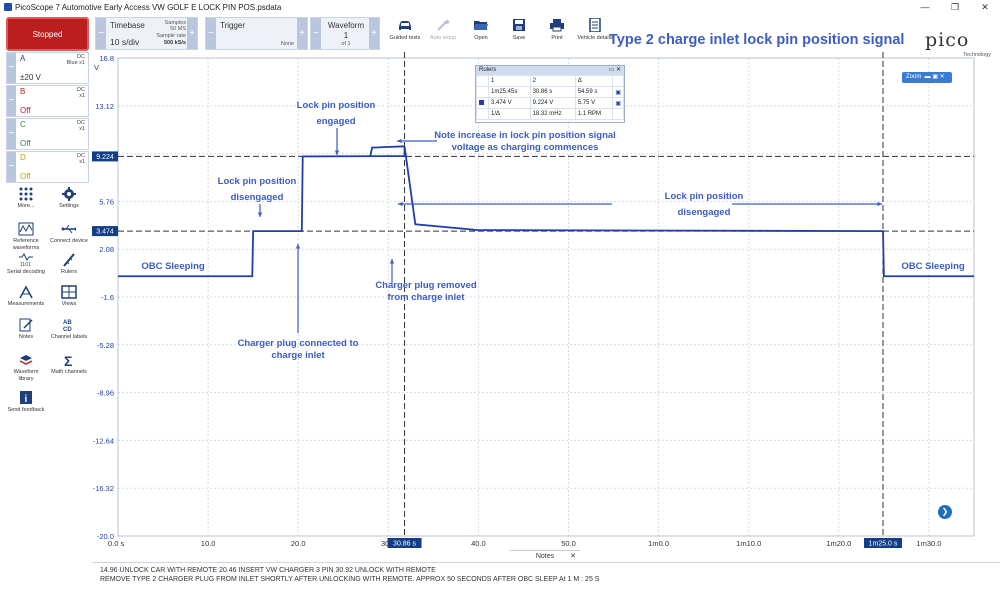 This screenshot has width=1000, height=601. I want to click on timebase-increase-button: +, so click(192, 33).